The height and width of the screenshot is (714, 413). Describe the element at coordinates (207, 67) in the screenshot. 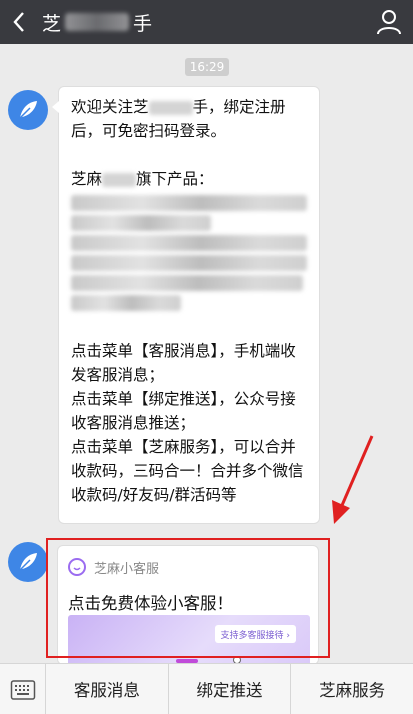

I see `message-time: 16:29` at that location.